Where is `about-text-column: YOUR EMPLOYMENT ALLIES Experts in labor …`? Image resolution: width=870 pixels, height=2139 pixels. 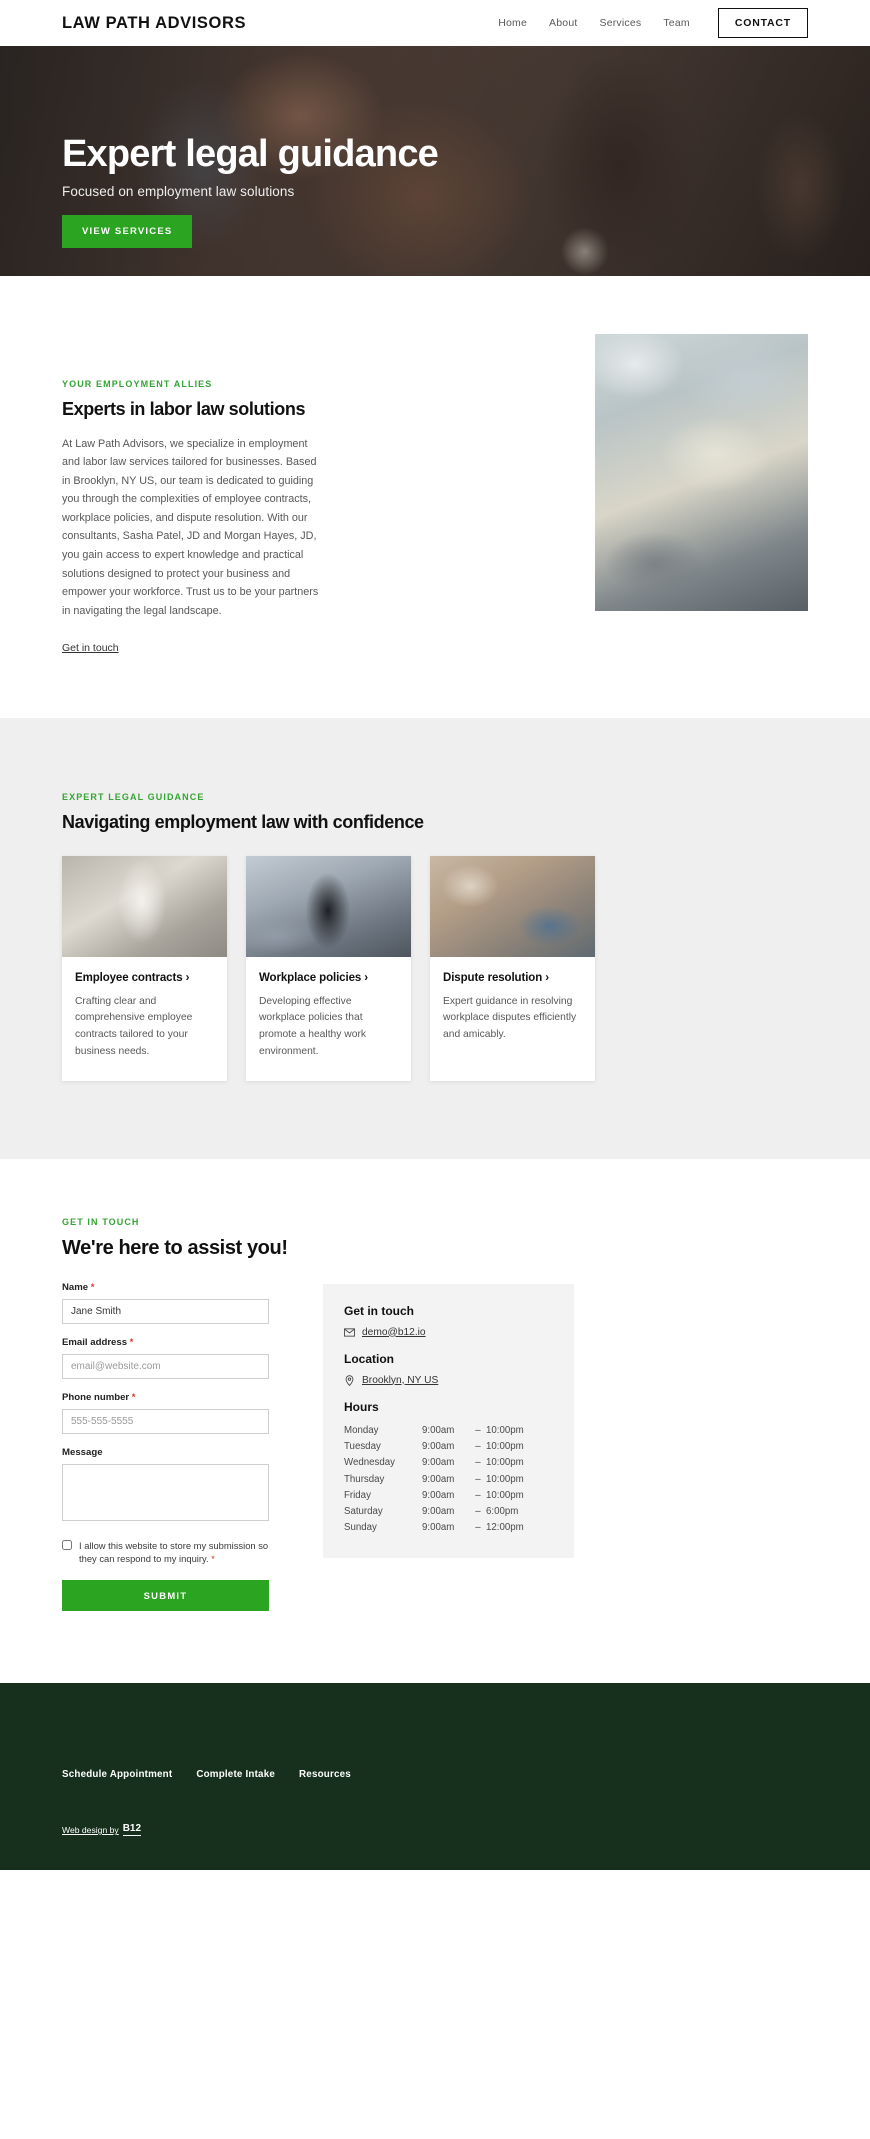
about-text-column: YOUR EMPLOYMENT ALLIES Experts in labor … is located at coordinates (193, 495).